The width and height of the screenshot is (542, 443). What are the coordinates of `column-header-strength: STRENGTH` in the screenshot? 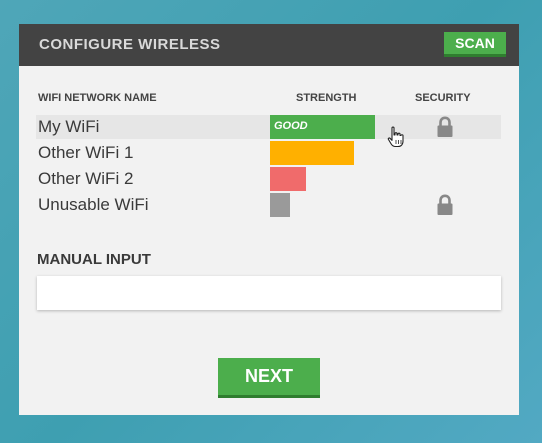 It's located at (326, 98).